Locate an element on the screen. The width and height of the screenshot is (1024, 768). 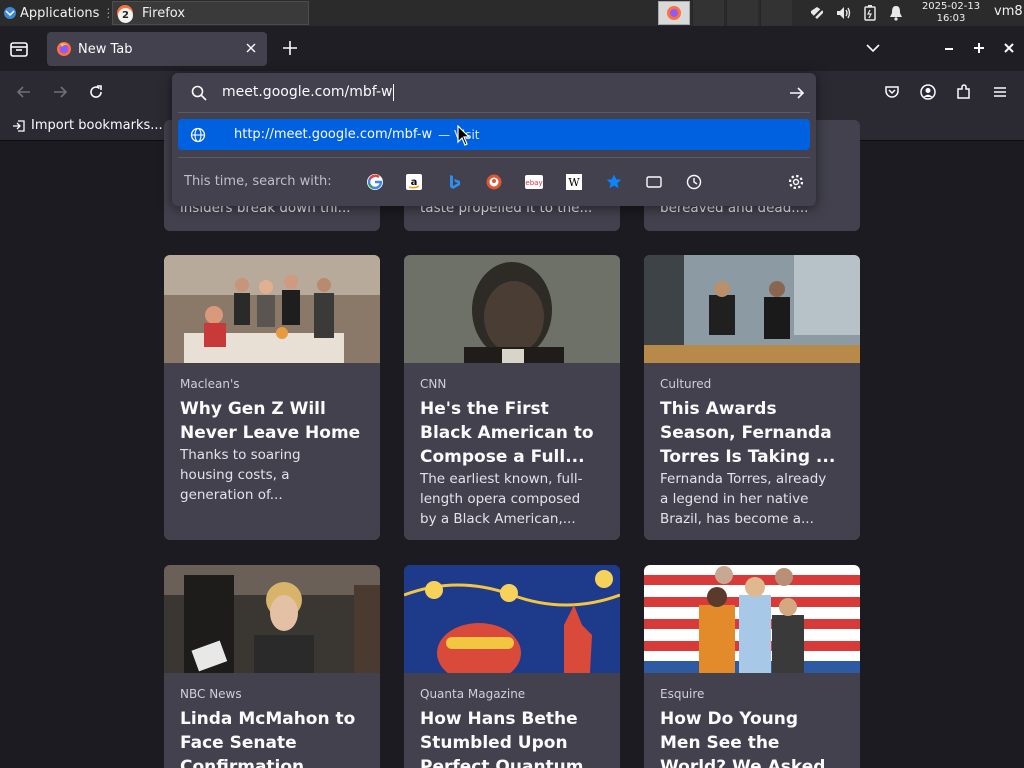
google-engine-button is located at coordinates (375, 182).